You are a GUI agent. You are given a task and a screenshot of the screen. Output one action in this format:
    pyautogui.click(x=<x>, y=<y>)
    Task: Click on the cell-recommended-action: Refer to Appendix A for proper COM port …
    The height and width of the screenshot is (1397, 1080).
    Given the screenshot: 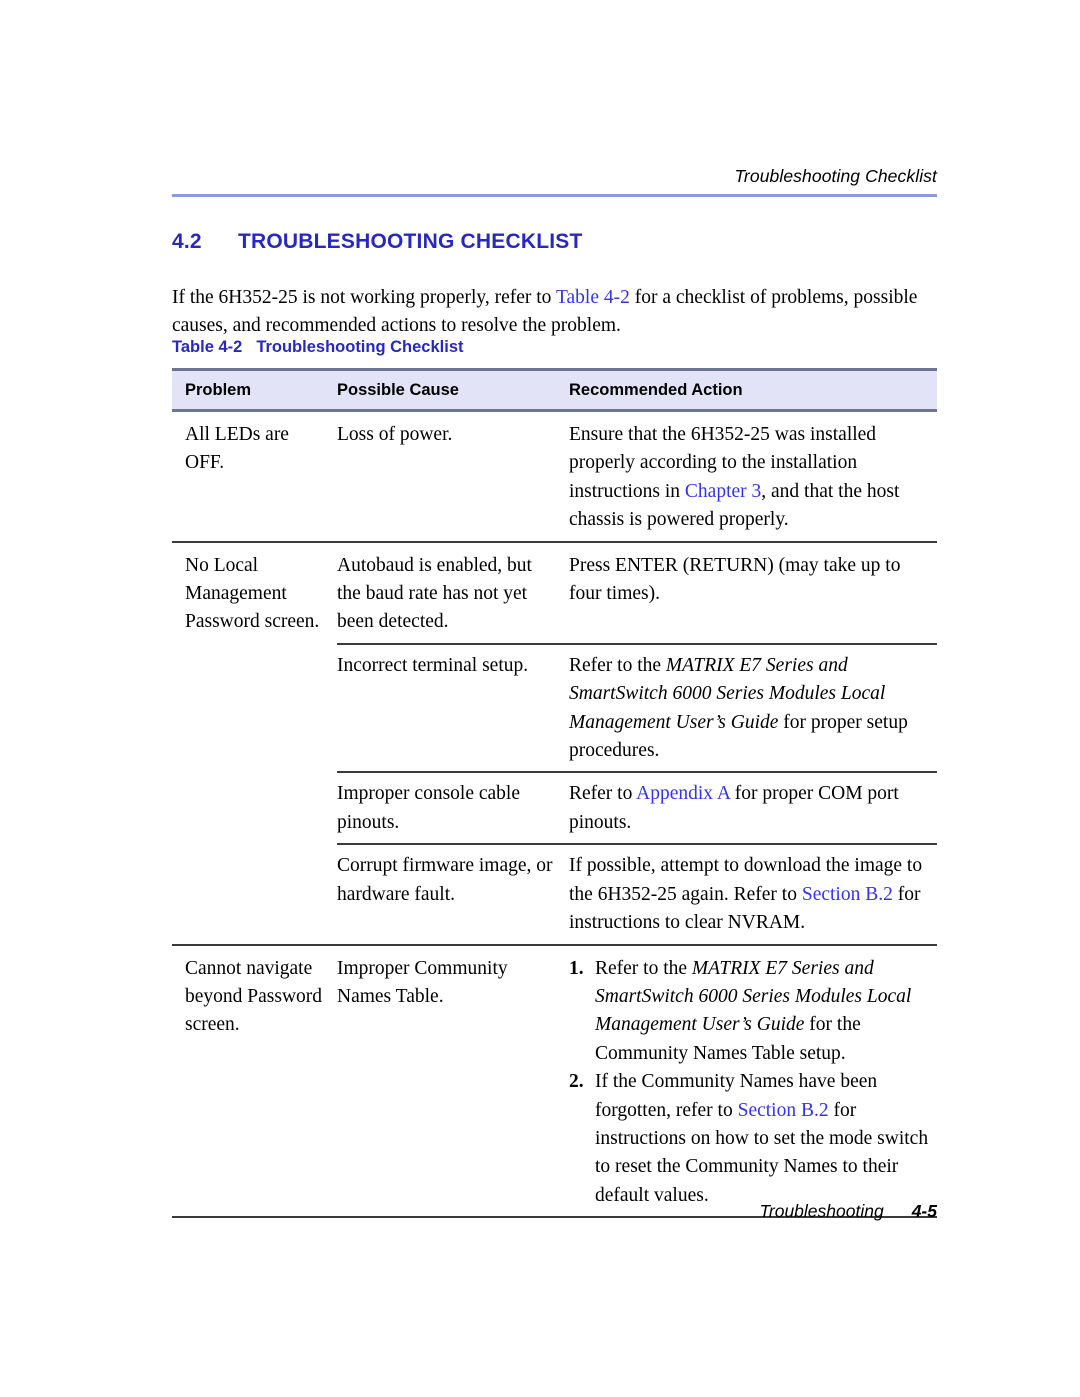 What is the action you would take?
    pyautogui.click(x=753, y=808)
    